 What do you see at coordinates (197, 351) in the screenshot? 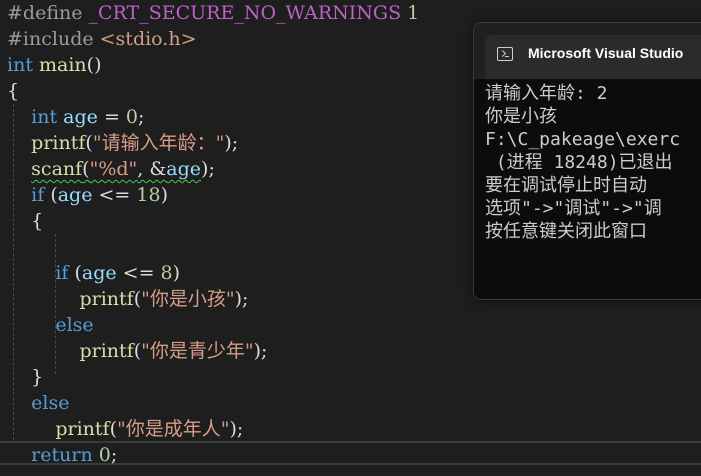
I see `code-token: "你是青少年"` at bounding box center [197, 351].